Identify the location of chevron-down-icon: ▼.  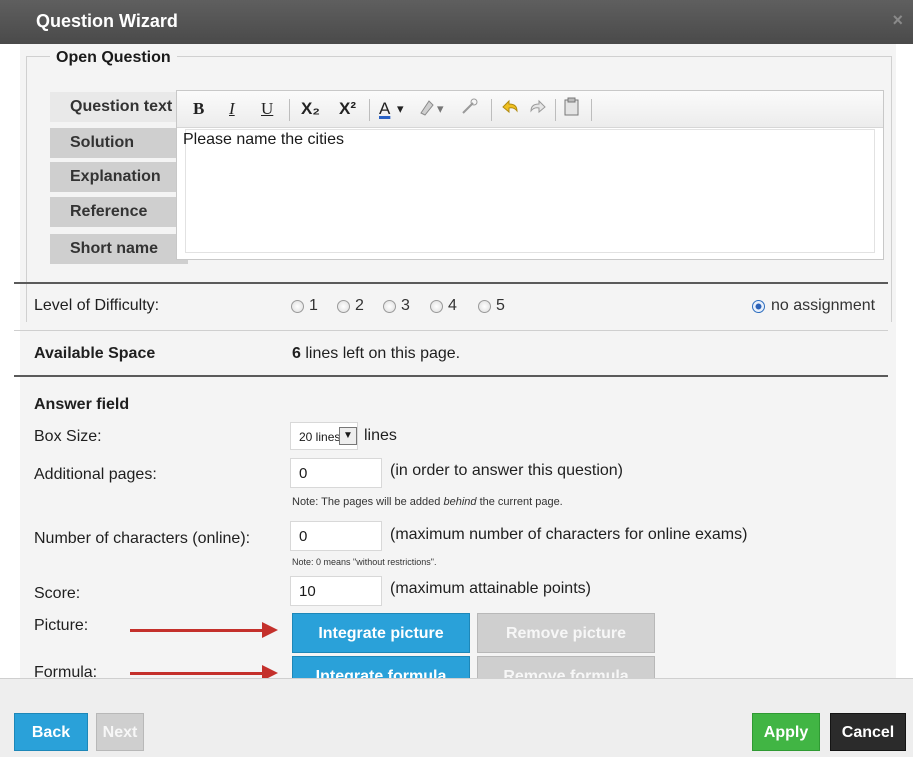
(348, 436).